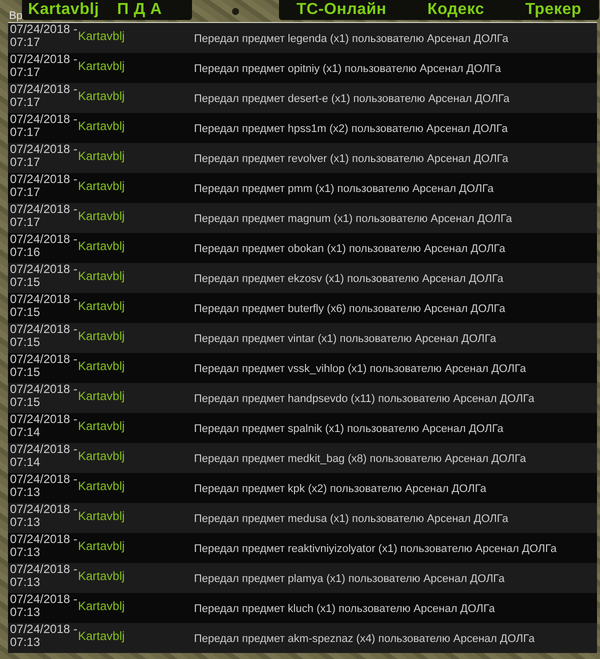 This screenshot has height=659, width=600. What do you see at coordinates (235, 11) in the screenshot?
I see `hole-icon` at bounding box center [235, 11].